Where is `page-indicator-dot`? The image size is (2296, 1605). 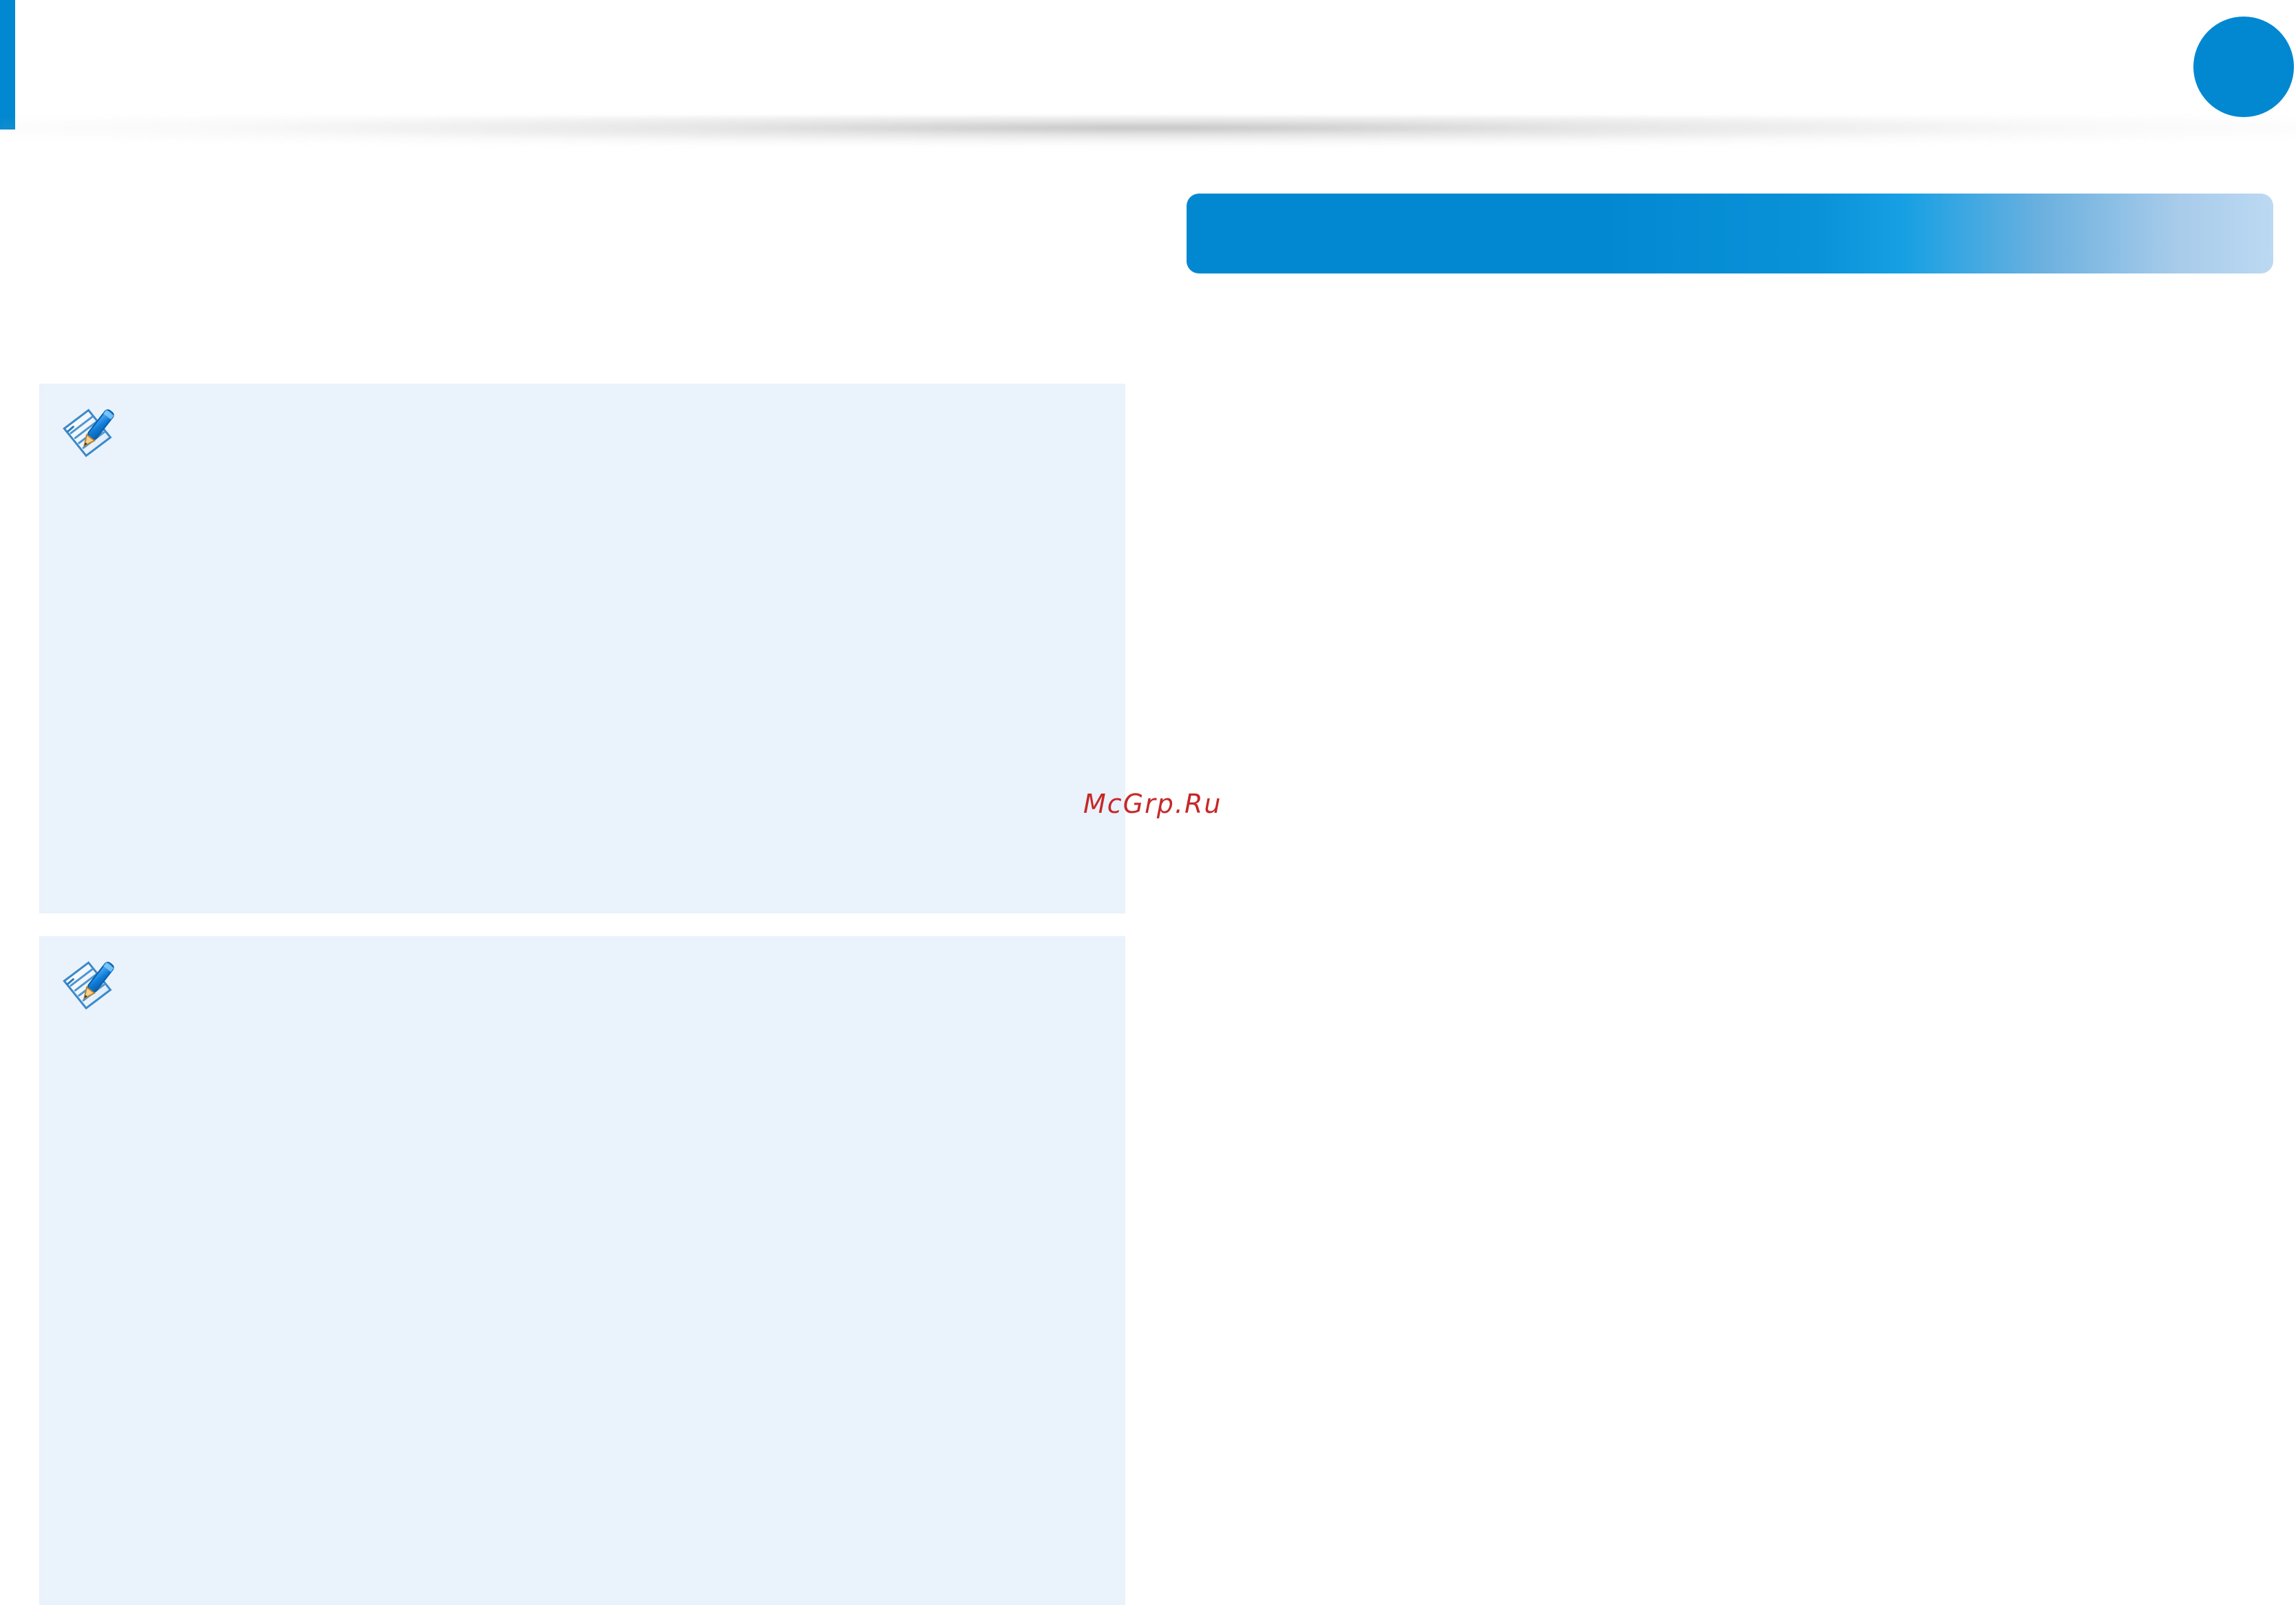
page-indicator-dot is located at coordinates (2243, 67).